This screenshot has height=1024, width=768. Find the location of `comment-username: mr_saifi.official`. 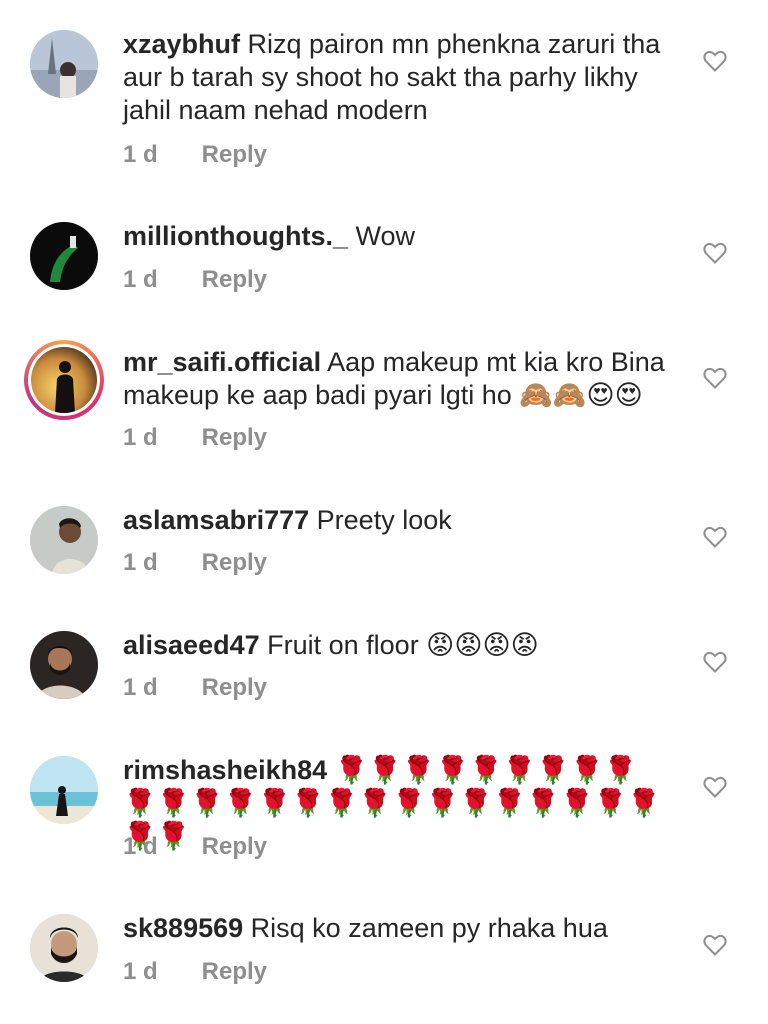

comment-username: mr_saifi.official is located at coordinates (222, 362).